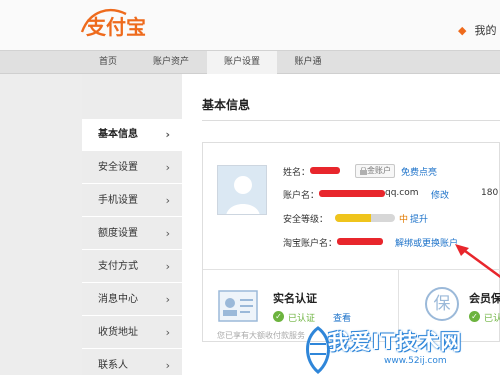 Image resolution: width=500 pixels, height=375 pixels. Describe the element at coordinates (492, 319) in the screenshot. I see `member-status: 已认` at that location.